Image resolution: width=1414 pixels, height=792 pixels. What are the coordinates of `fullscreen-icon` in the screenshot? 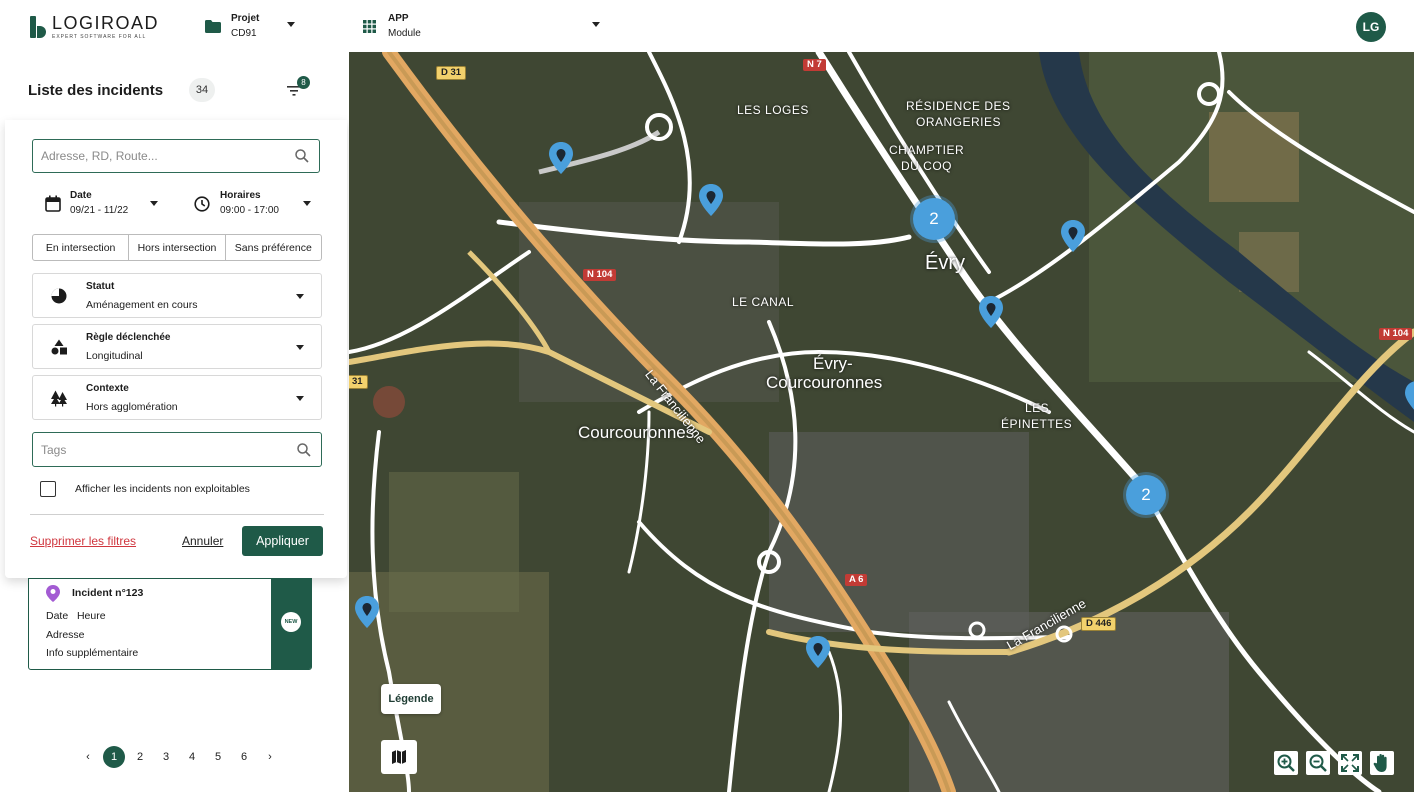 It's located at (1350, 763).